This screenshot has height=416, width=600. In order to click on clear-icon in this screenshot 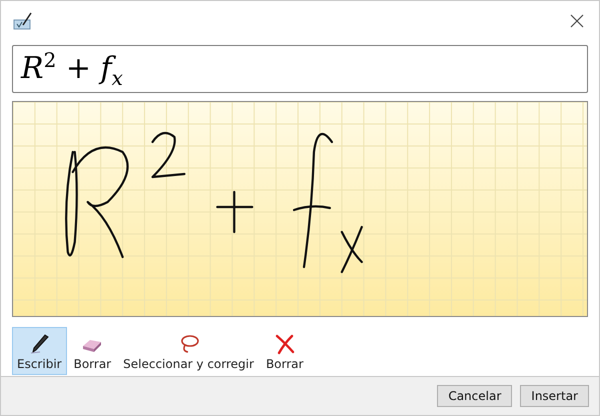, I will do `click(285, 344)`.